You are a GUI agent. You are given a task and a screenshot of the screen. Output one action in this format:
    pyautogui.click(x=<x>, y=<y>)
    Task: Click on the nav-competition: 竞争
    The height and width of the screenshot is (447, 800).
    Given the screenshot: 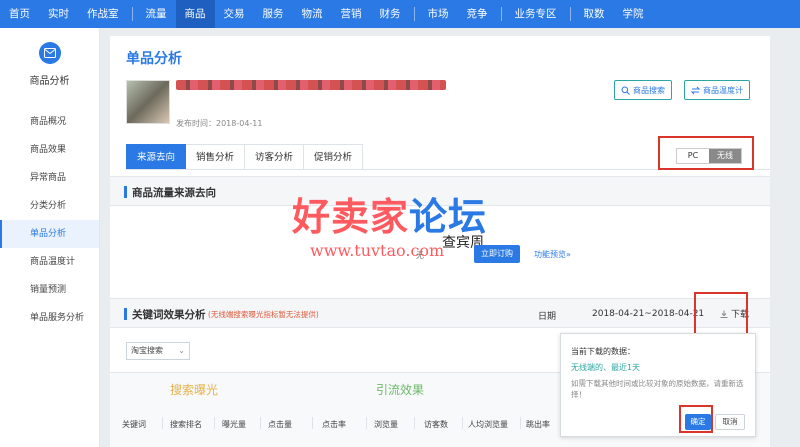 What is the action you would take?
    pyautogui.click(x=477, y=14)
    